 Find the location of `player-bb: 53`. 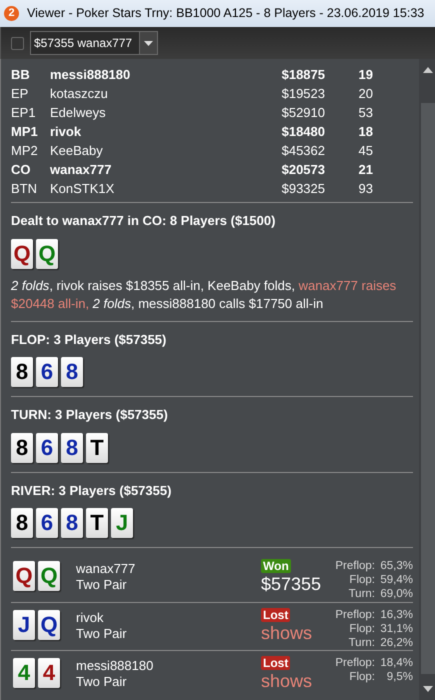

player-bb: 53 is located at coordinates (365, 113).